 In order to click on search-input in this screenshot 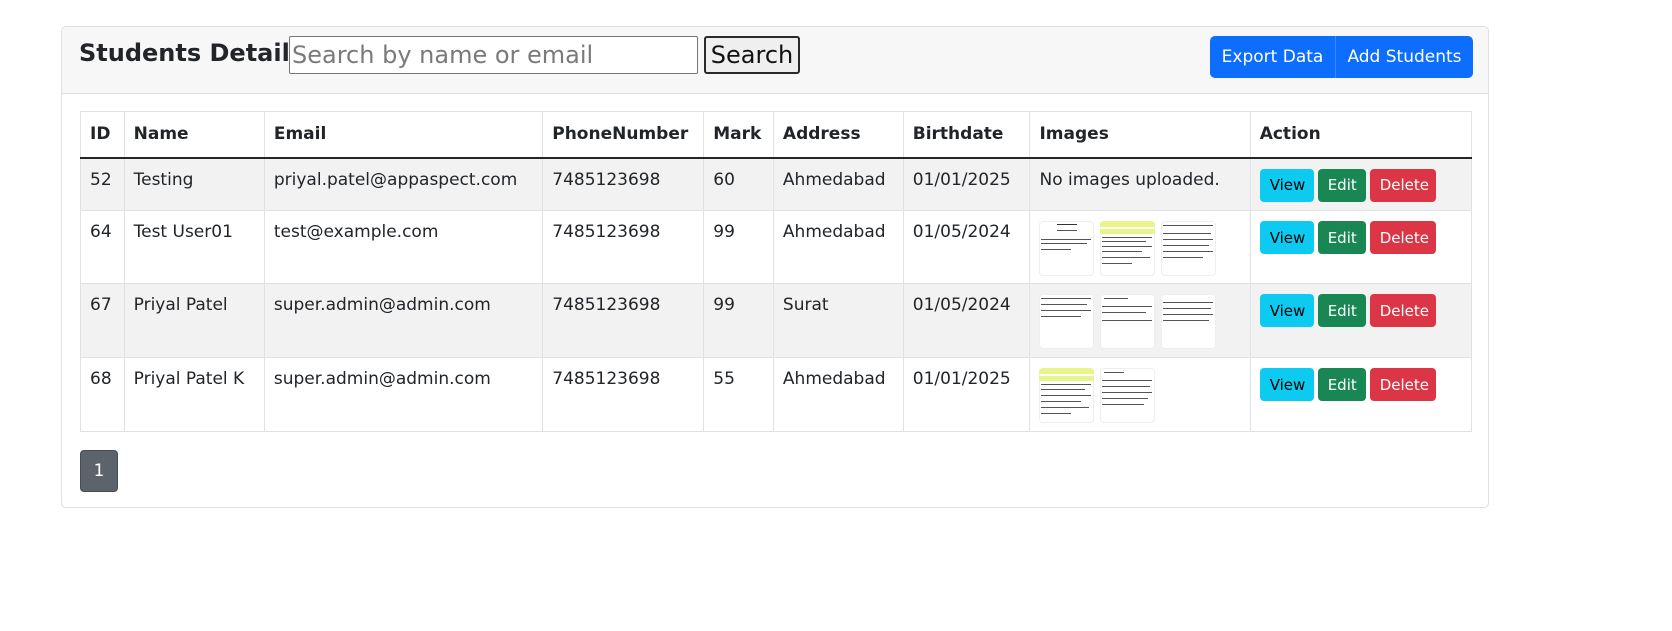, I will do `click(493, 55)`.